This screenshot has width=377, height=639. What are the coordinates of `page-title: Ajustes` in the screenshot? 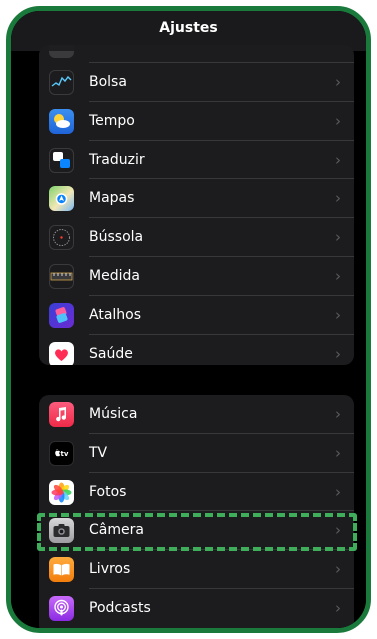 It's located at (188, 28).